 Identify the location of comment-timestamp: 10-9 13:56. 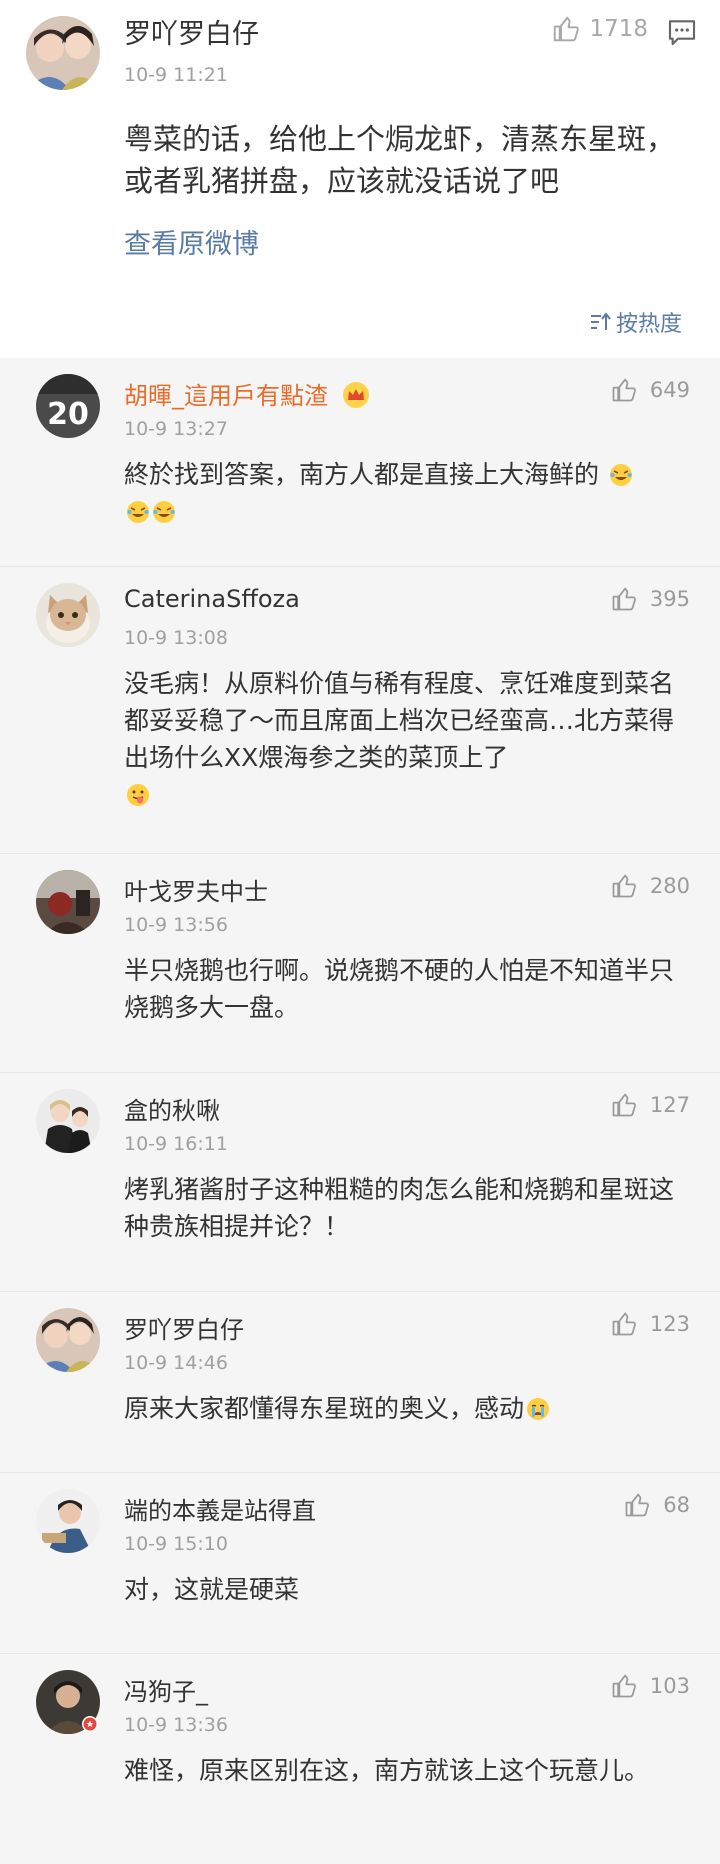
(176, 925).